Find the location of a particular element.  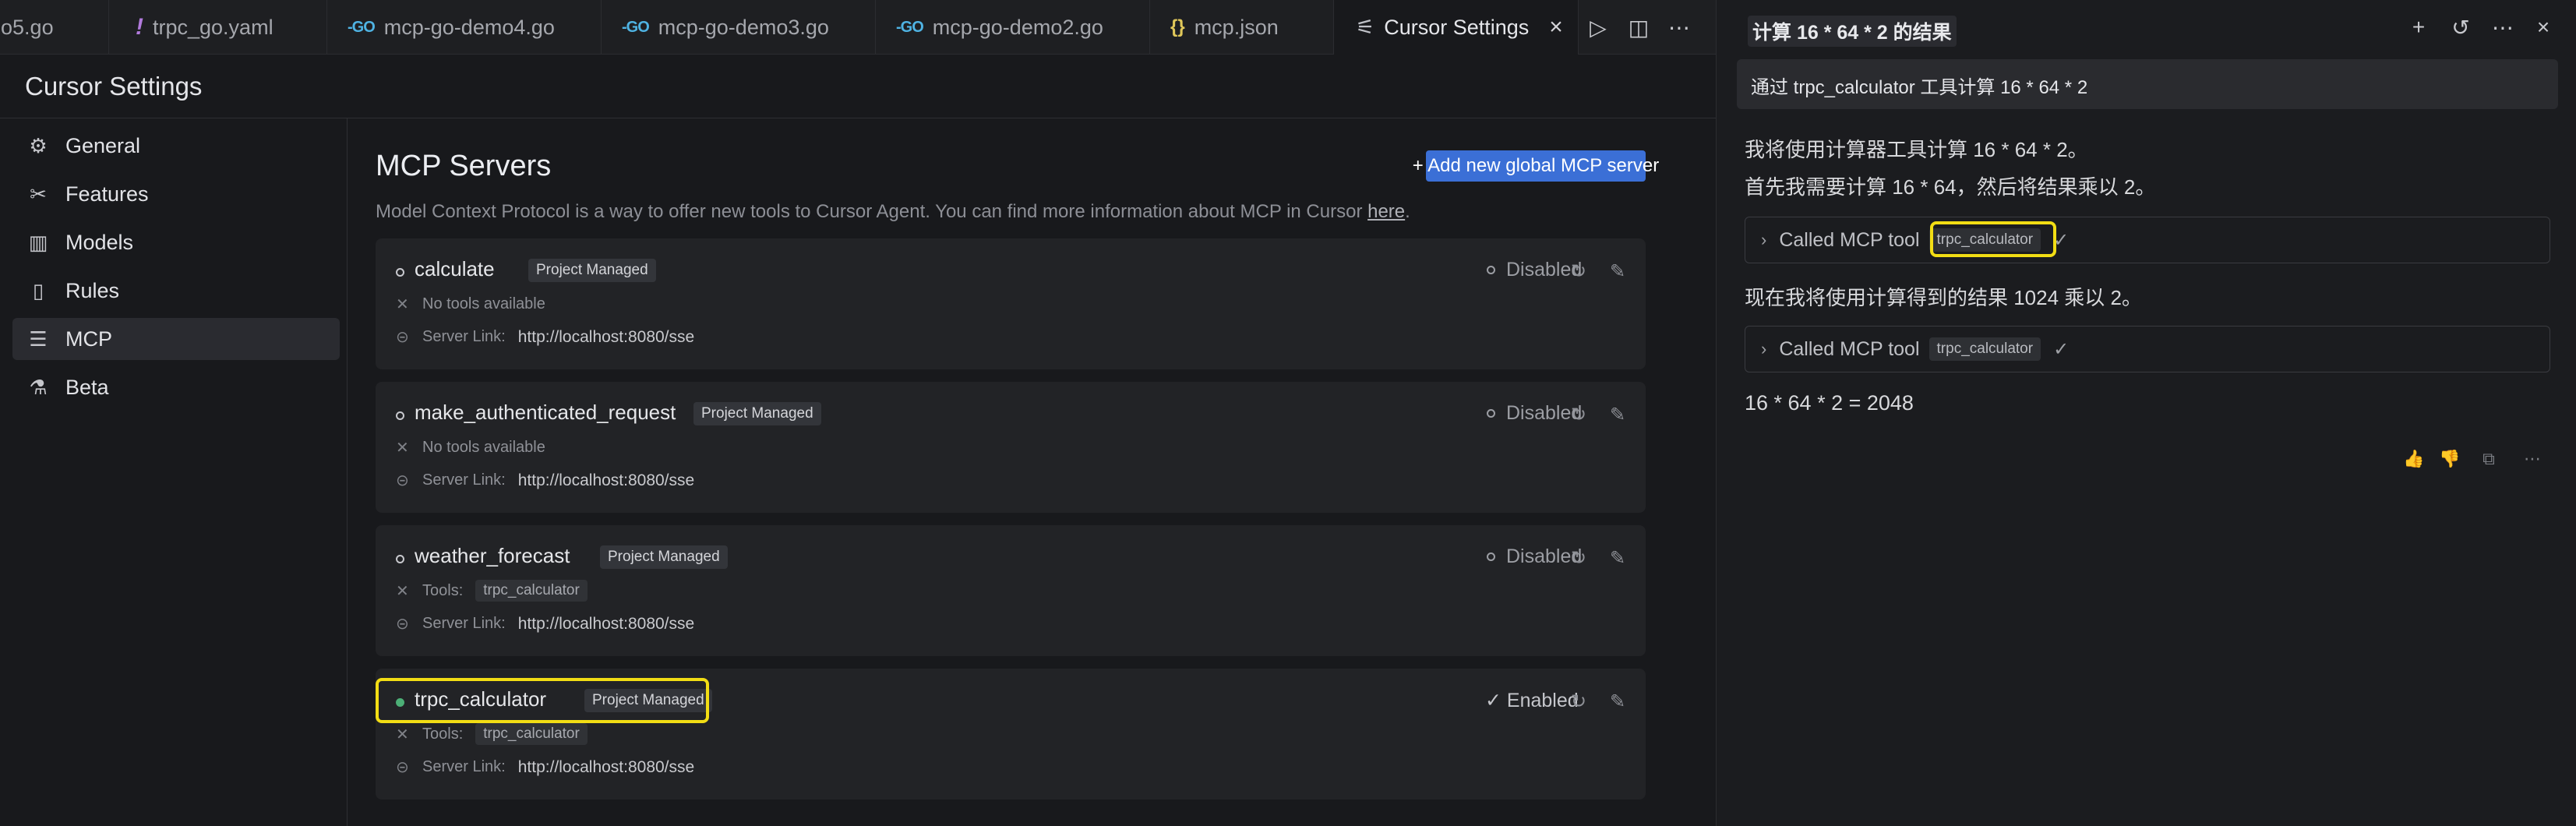

server-status: ✓ Enabled is located at coordinates (1532, 701).